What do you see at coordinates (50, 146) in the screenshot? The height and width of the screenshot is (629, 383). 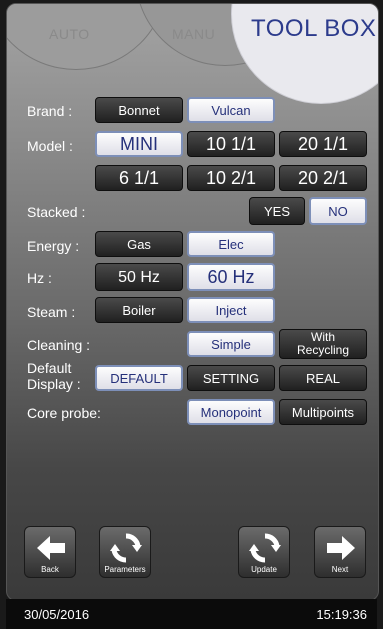 I see `model-label: Model :` at bounding box center [50, 146].